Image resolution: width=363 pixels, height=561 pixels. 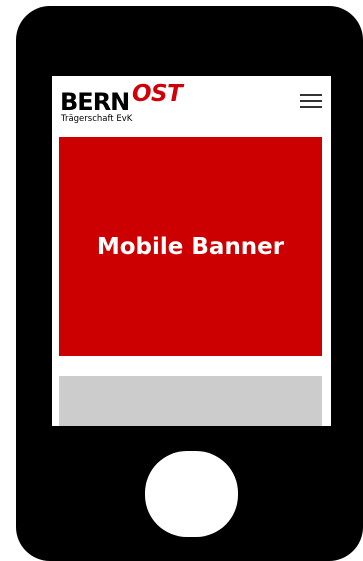 I want to click on site-logo: BERN OST Trägerschaft EvK, so click(x=135, y=104).